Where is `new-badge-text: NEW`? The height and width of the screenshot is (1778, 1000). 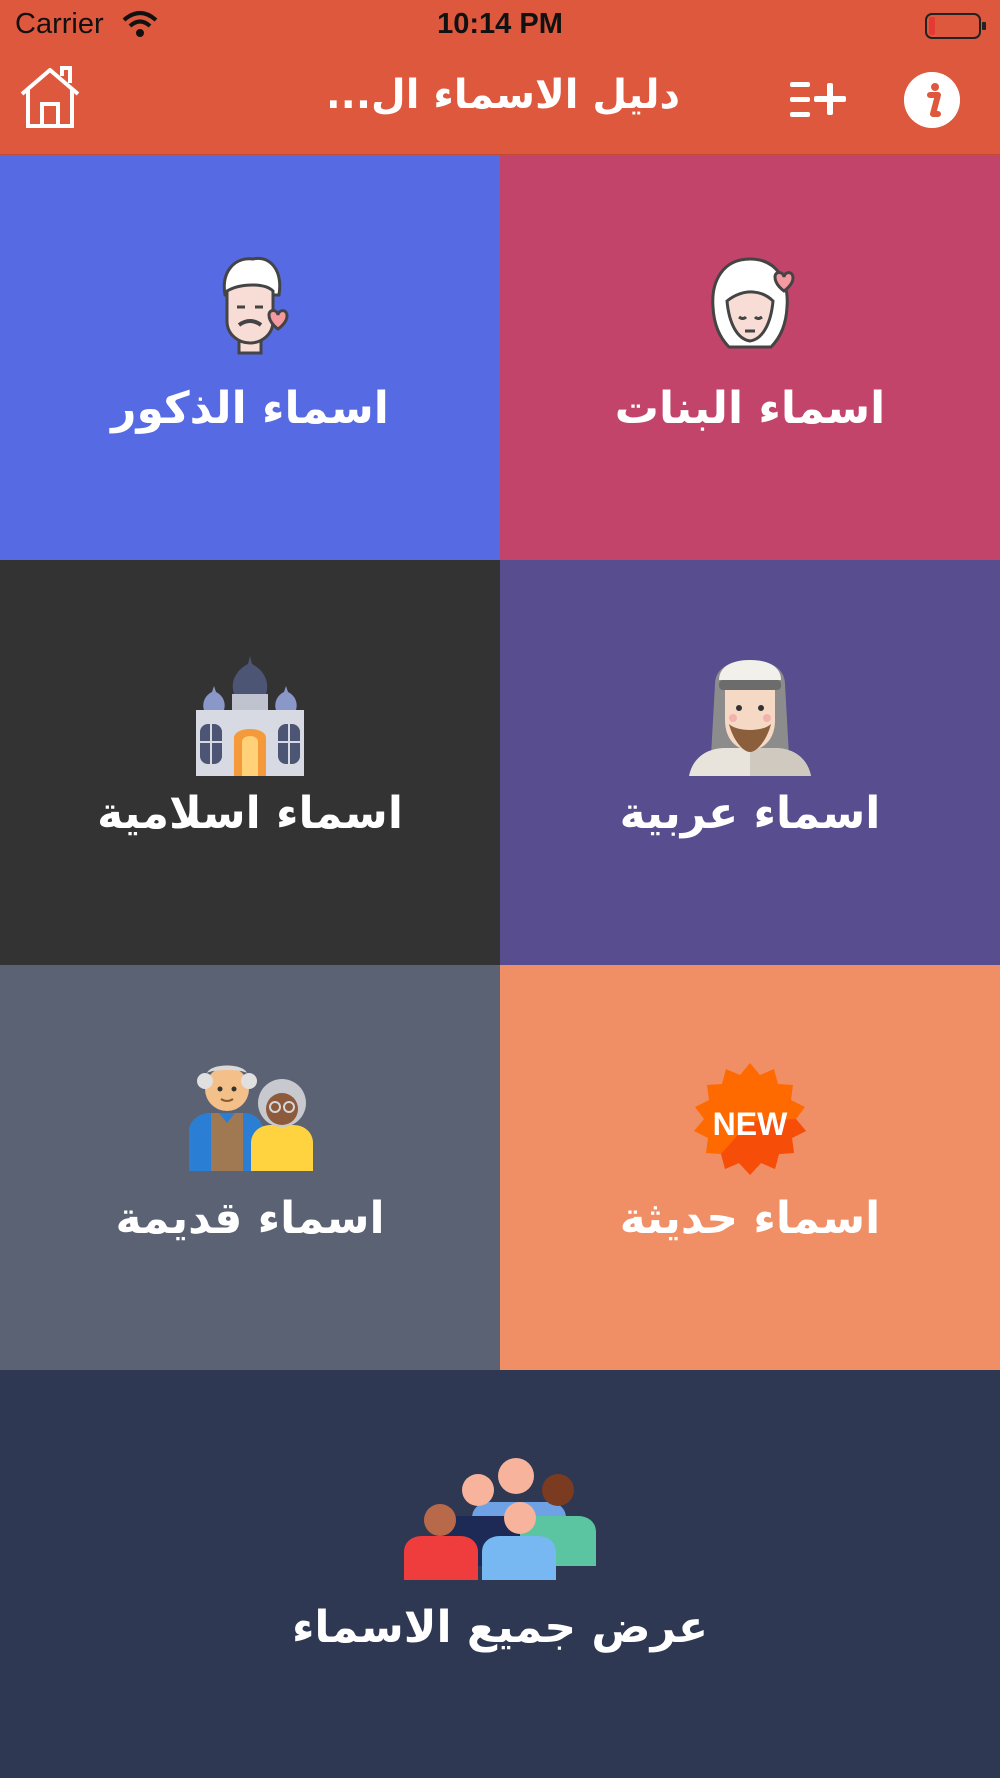 new-badge-text: NEW is located at coordinates (750, 1124).